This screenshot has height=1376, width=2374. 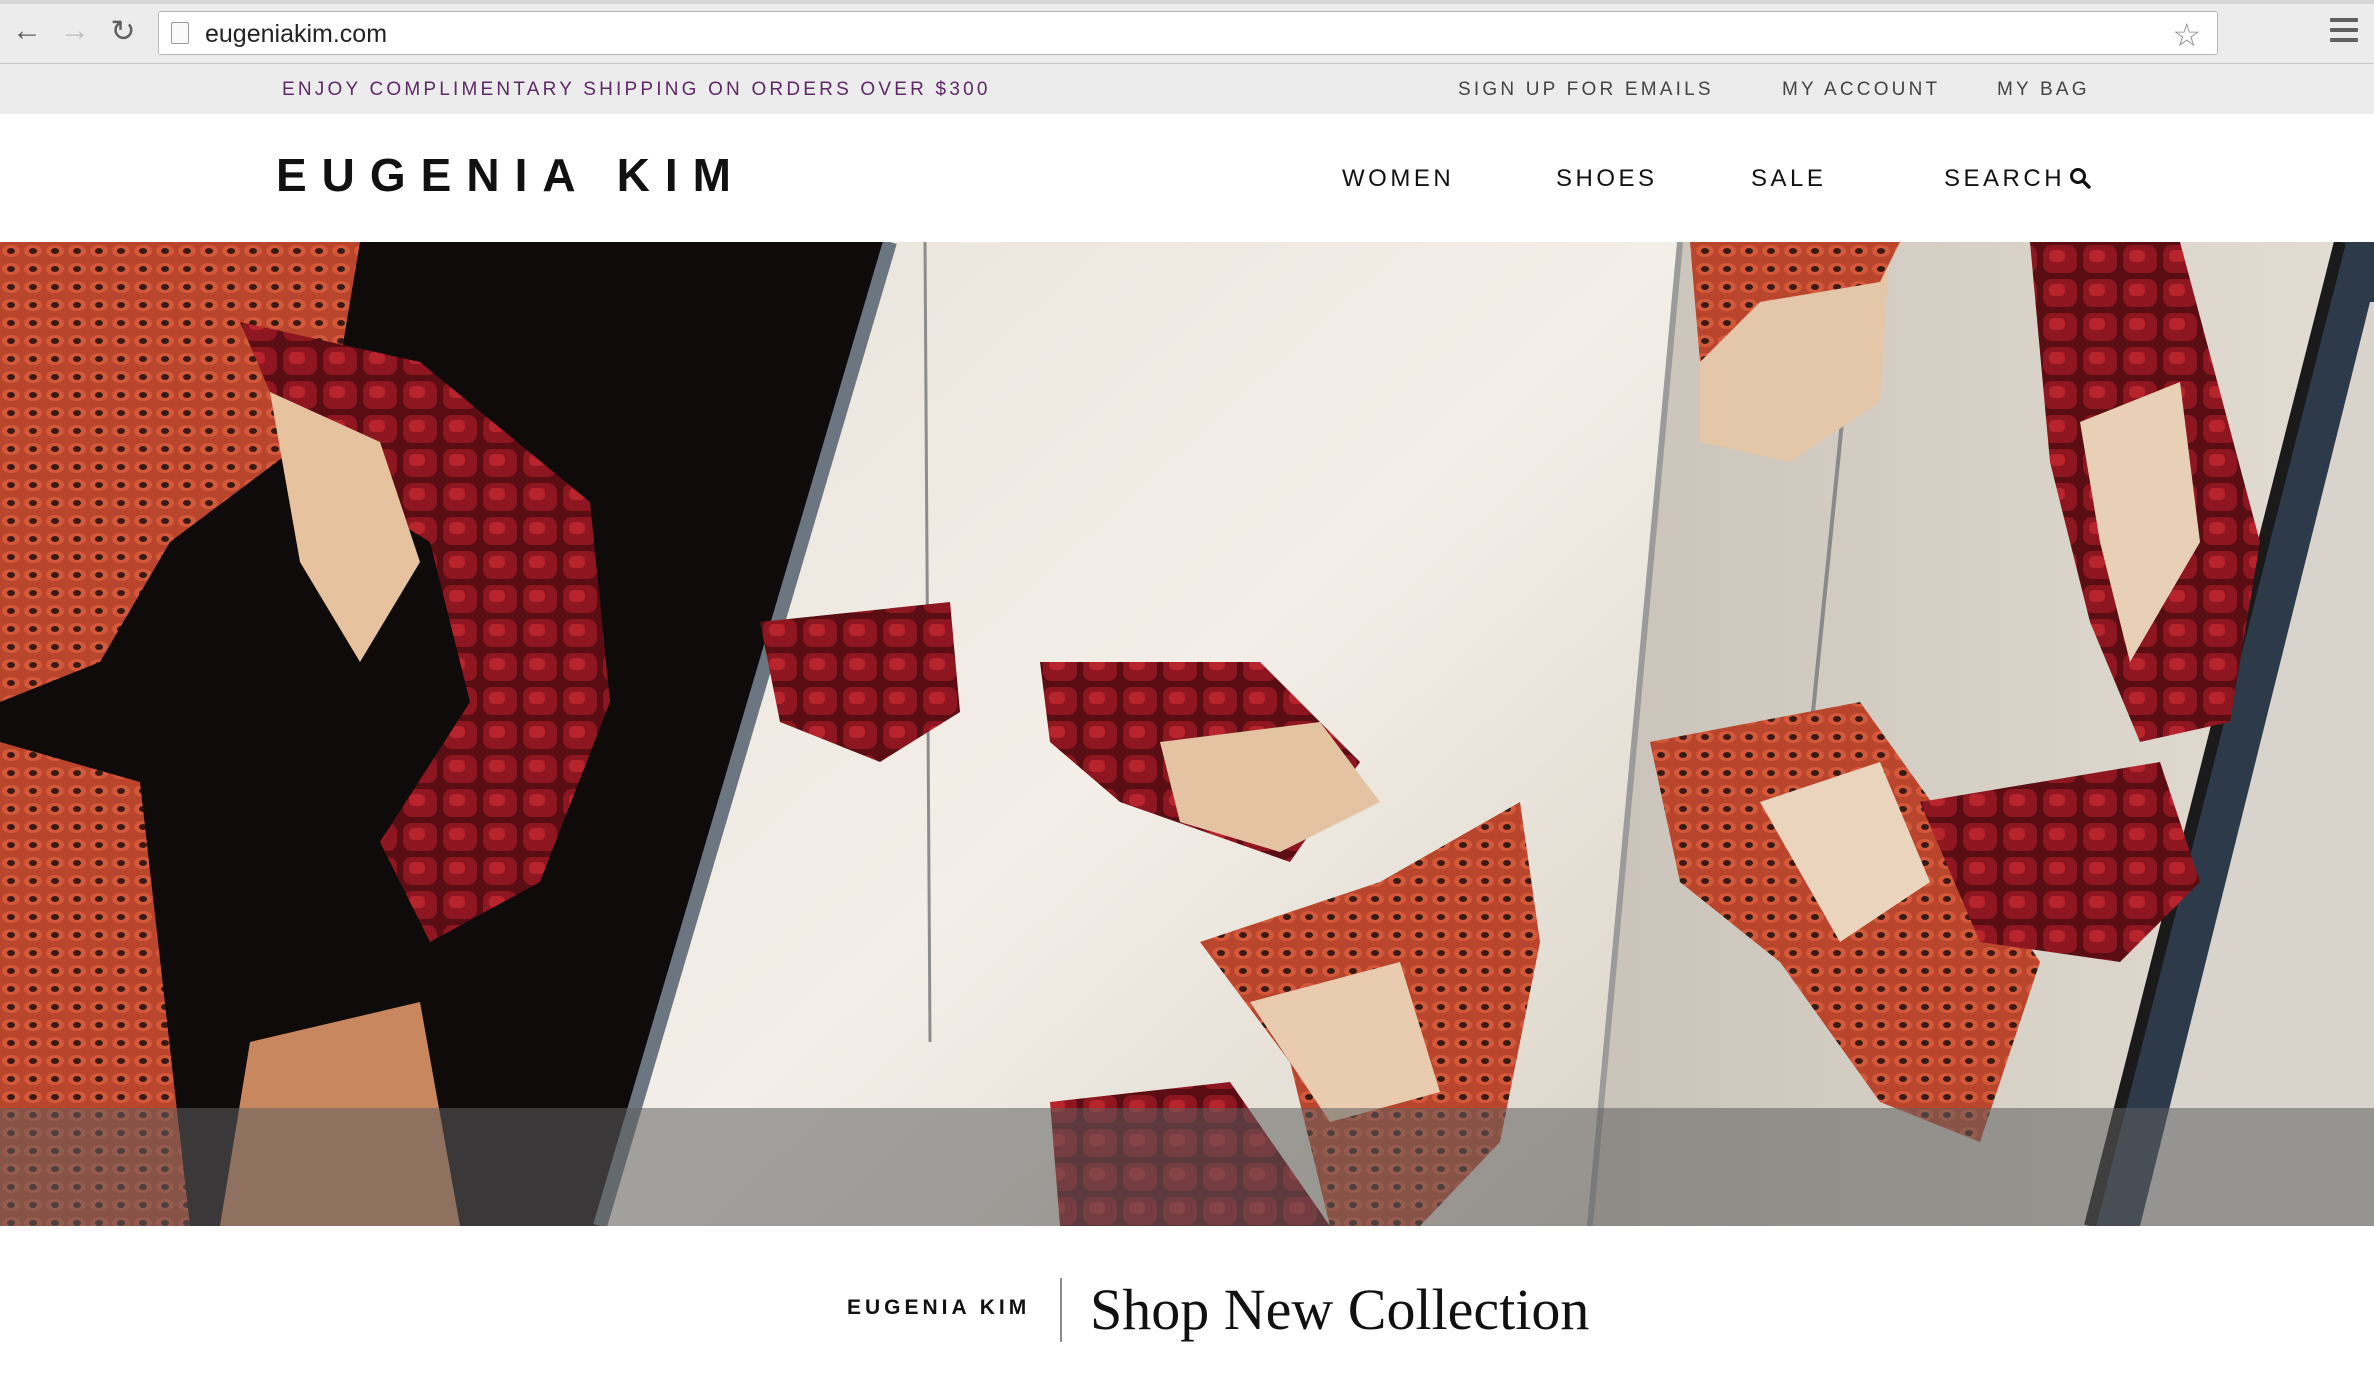 I want to click on cta-brand: EUGENIA KIM, so click(x=939, y=1307).